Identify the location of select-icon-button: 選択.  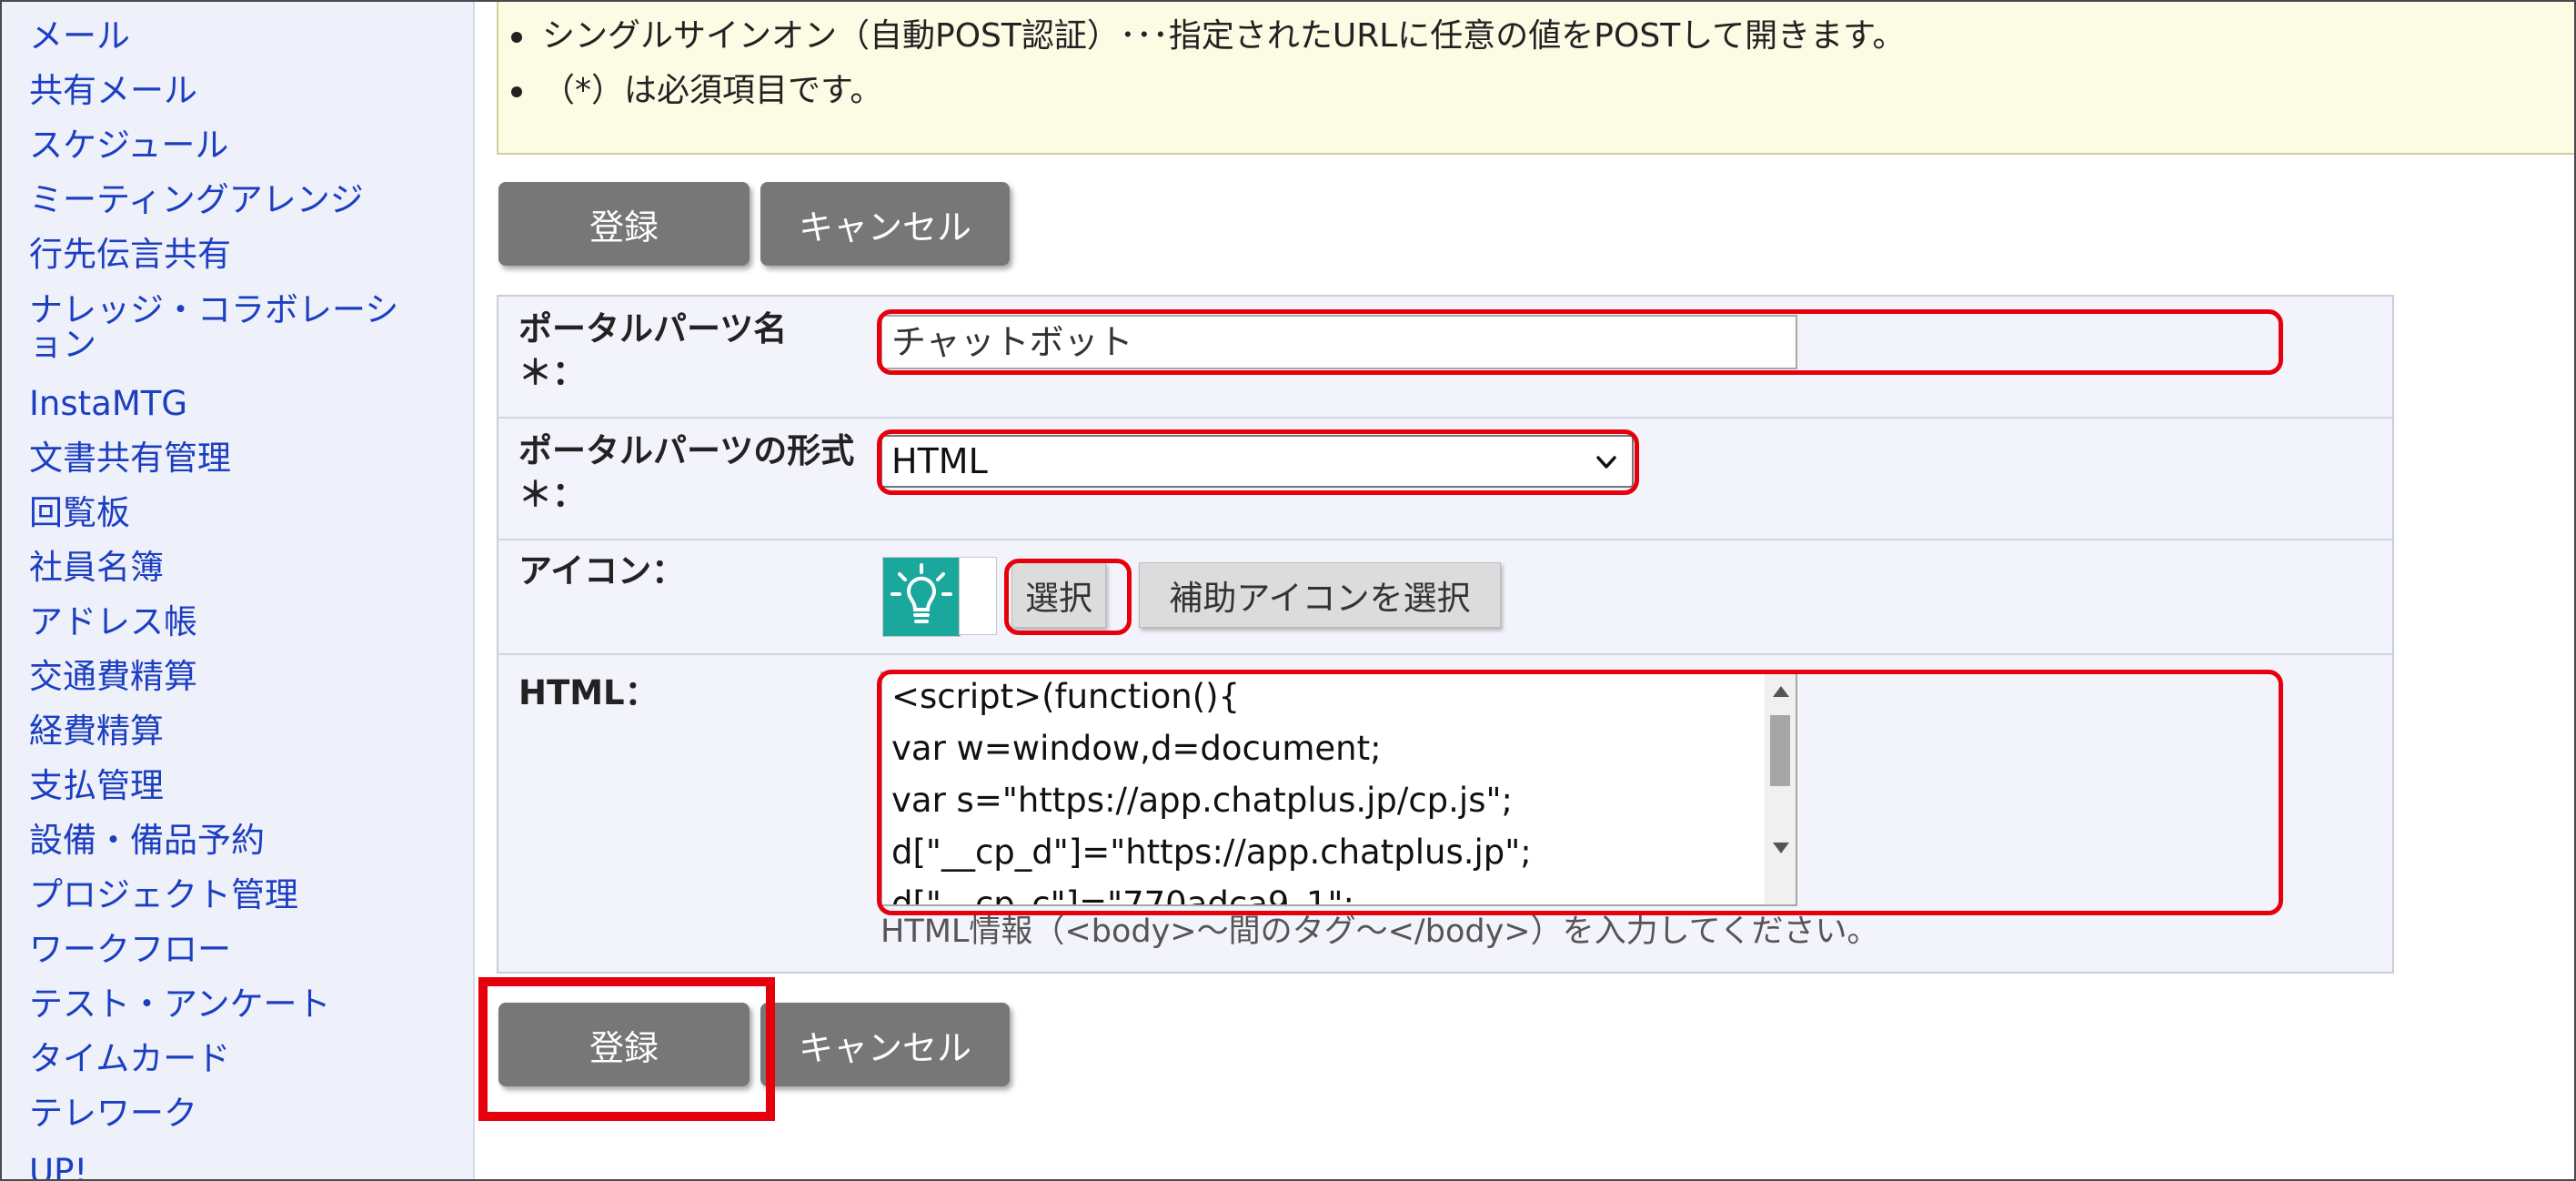
(1058, 595).